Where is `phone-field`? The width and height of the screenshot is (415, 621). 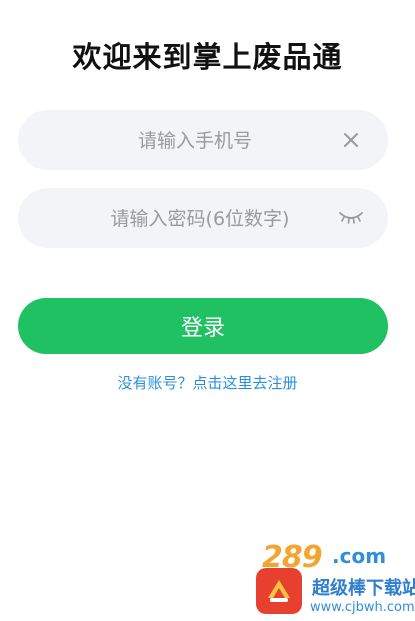
phone-field is located at coordinates (203, 141).